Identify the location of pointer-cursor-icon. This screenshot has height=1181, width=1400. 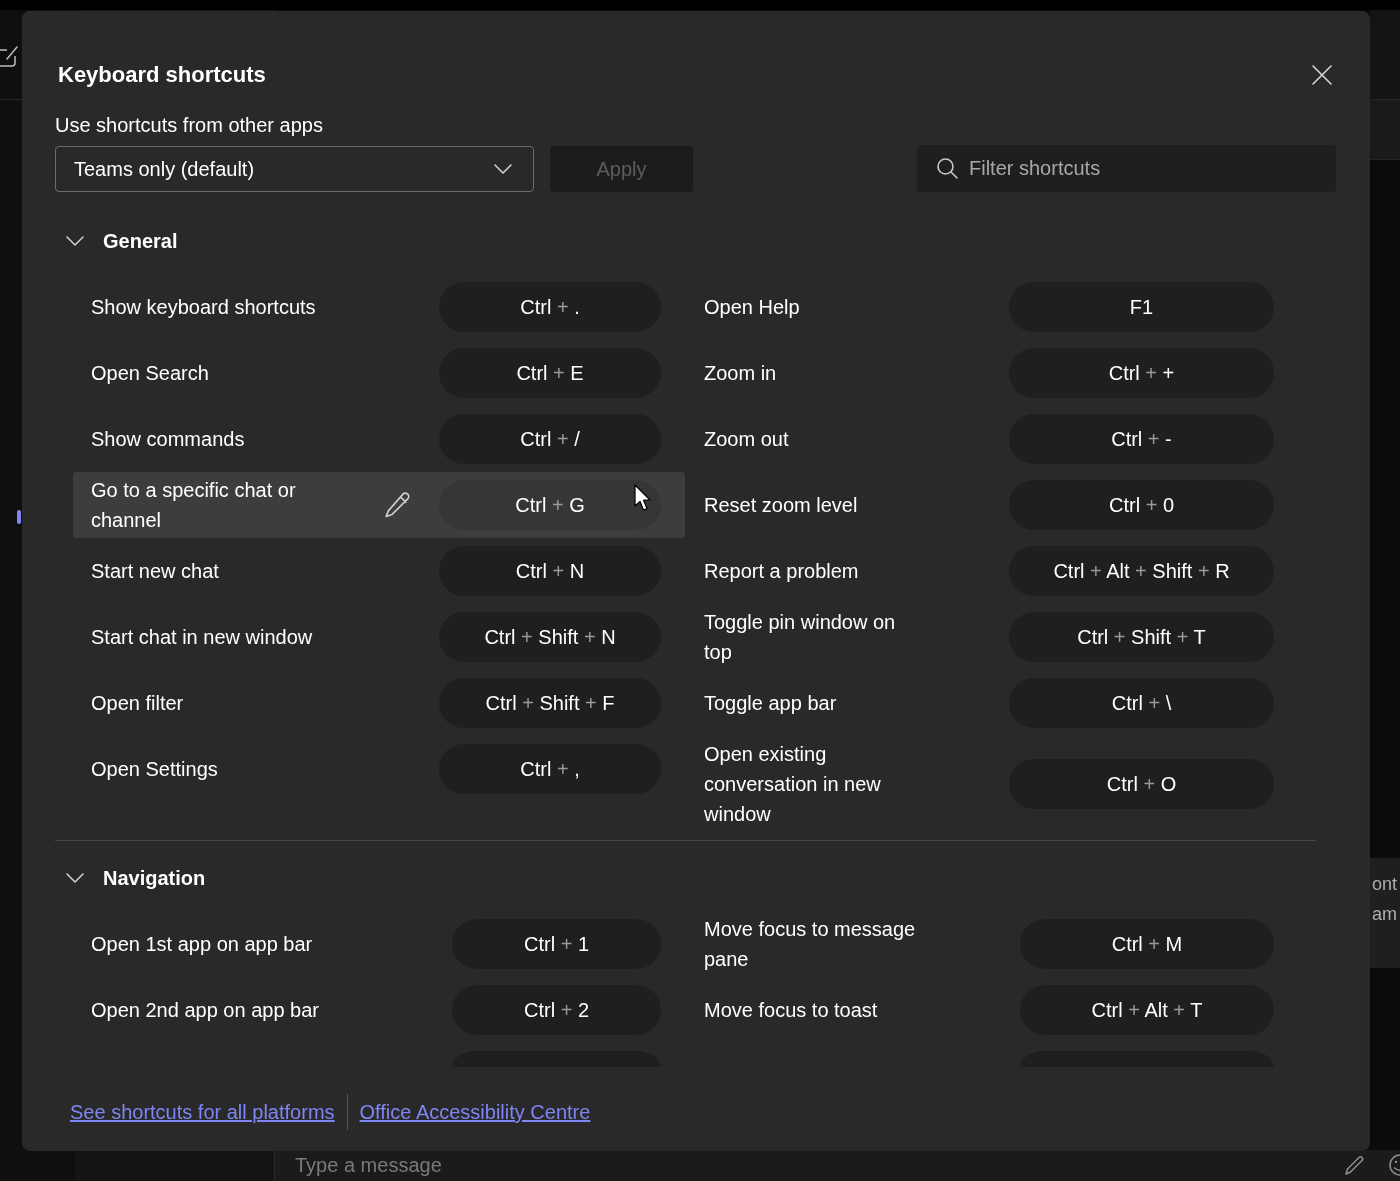
(643, 498).